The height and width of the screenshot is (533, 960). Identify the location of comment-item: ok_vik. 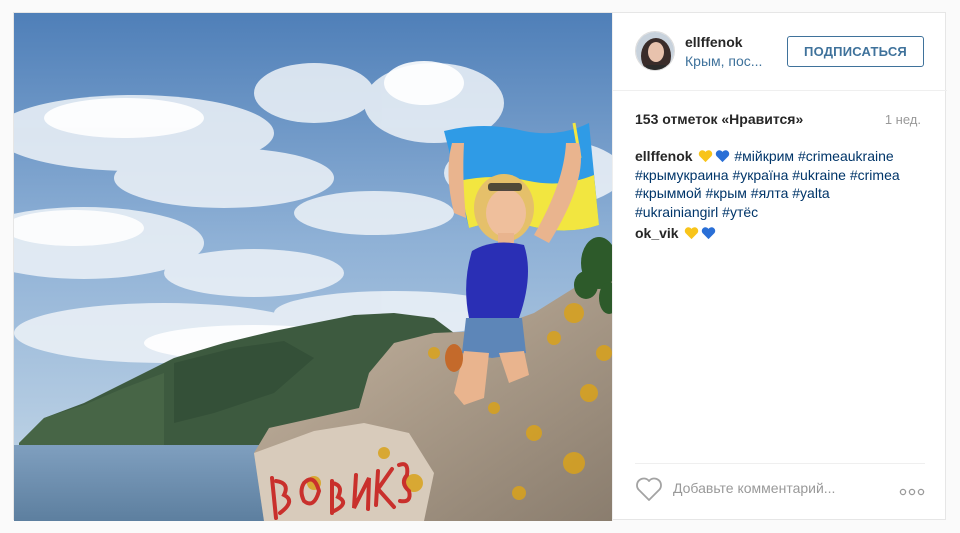
(675, 233).